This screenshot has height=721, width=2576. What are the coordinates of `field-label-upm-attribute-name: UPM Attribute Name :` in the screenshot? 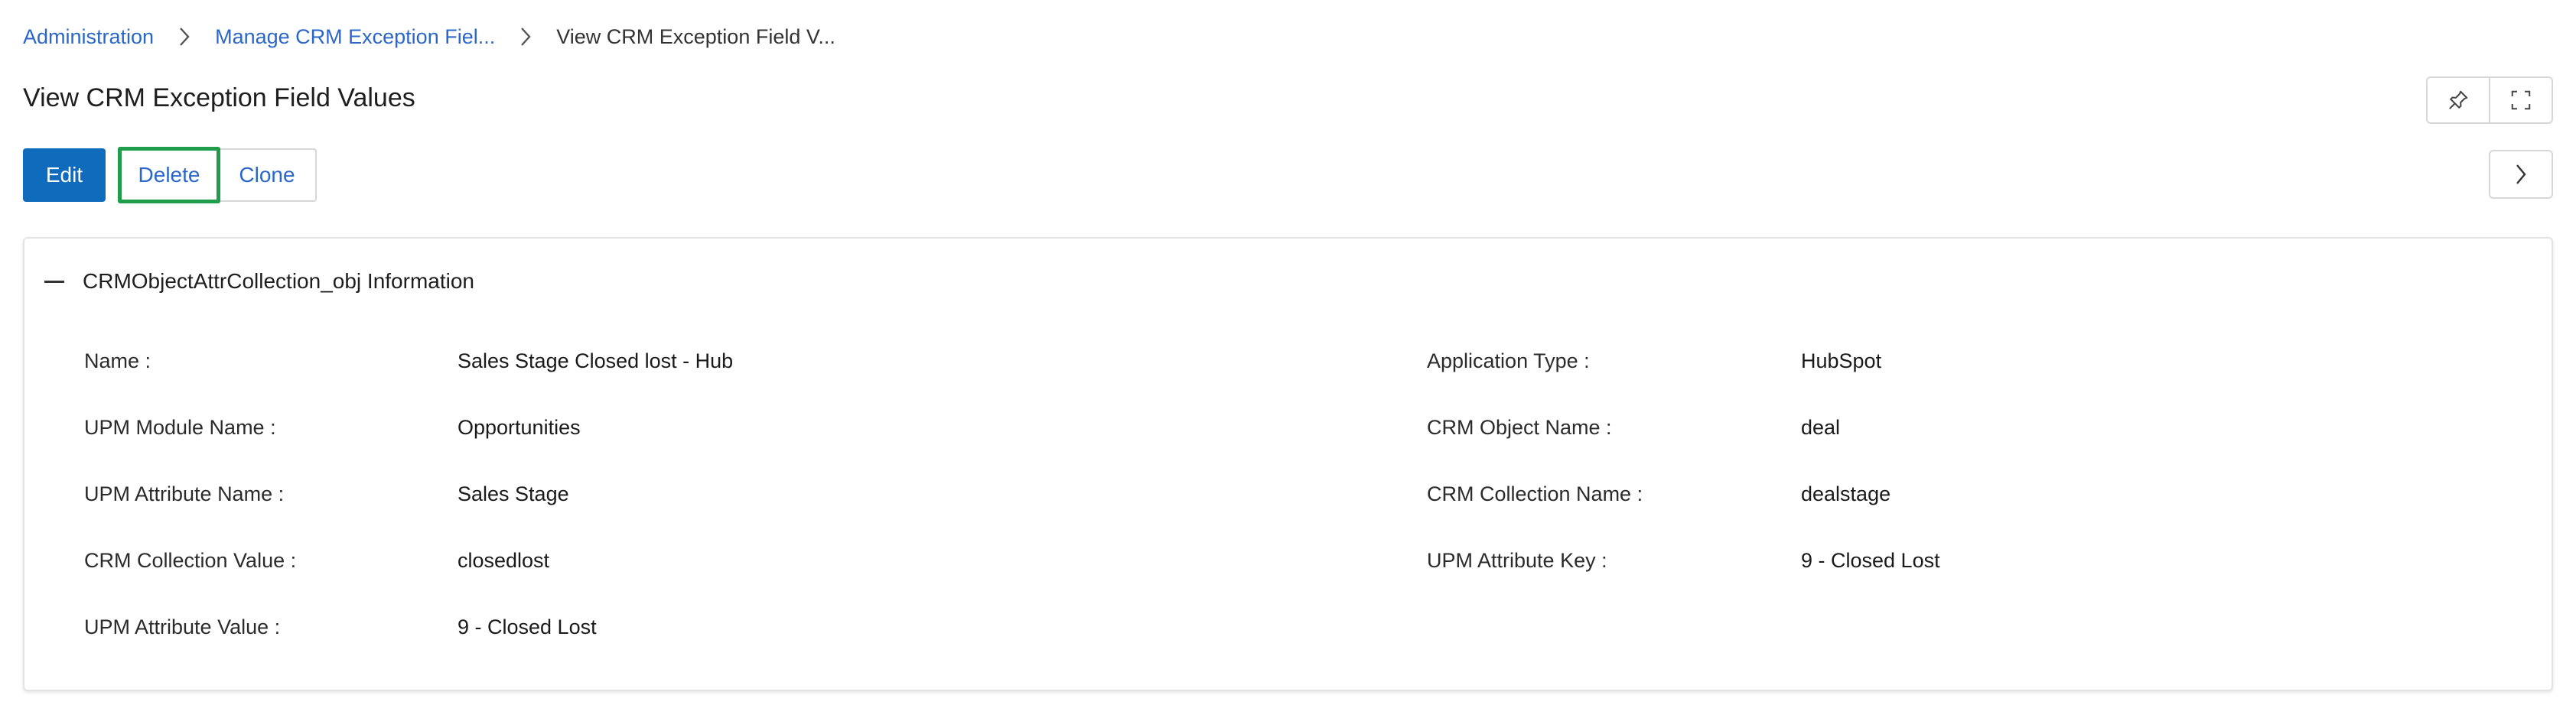 It's located at (184, 494).